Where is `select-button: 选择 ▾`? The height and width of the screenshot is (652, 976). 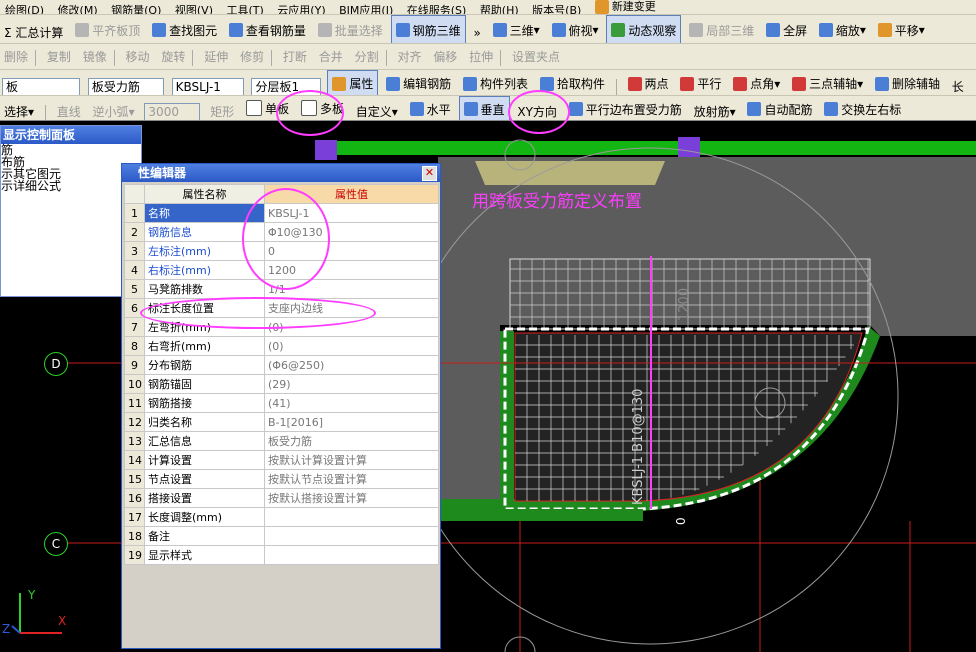
select-button: 选择 ▾ is located at coordinates (19, 110).